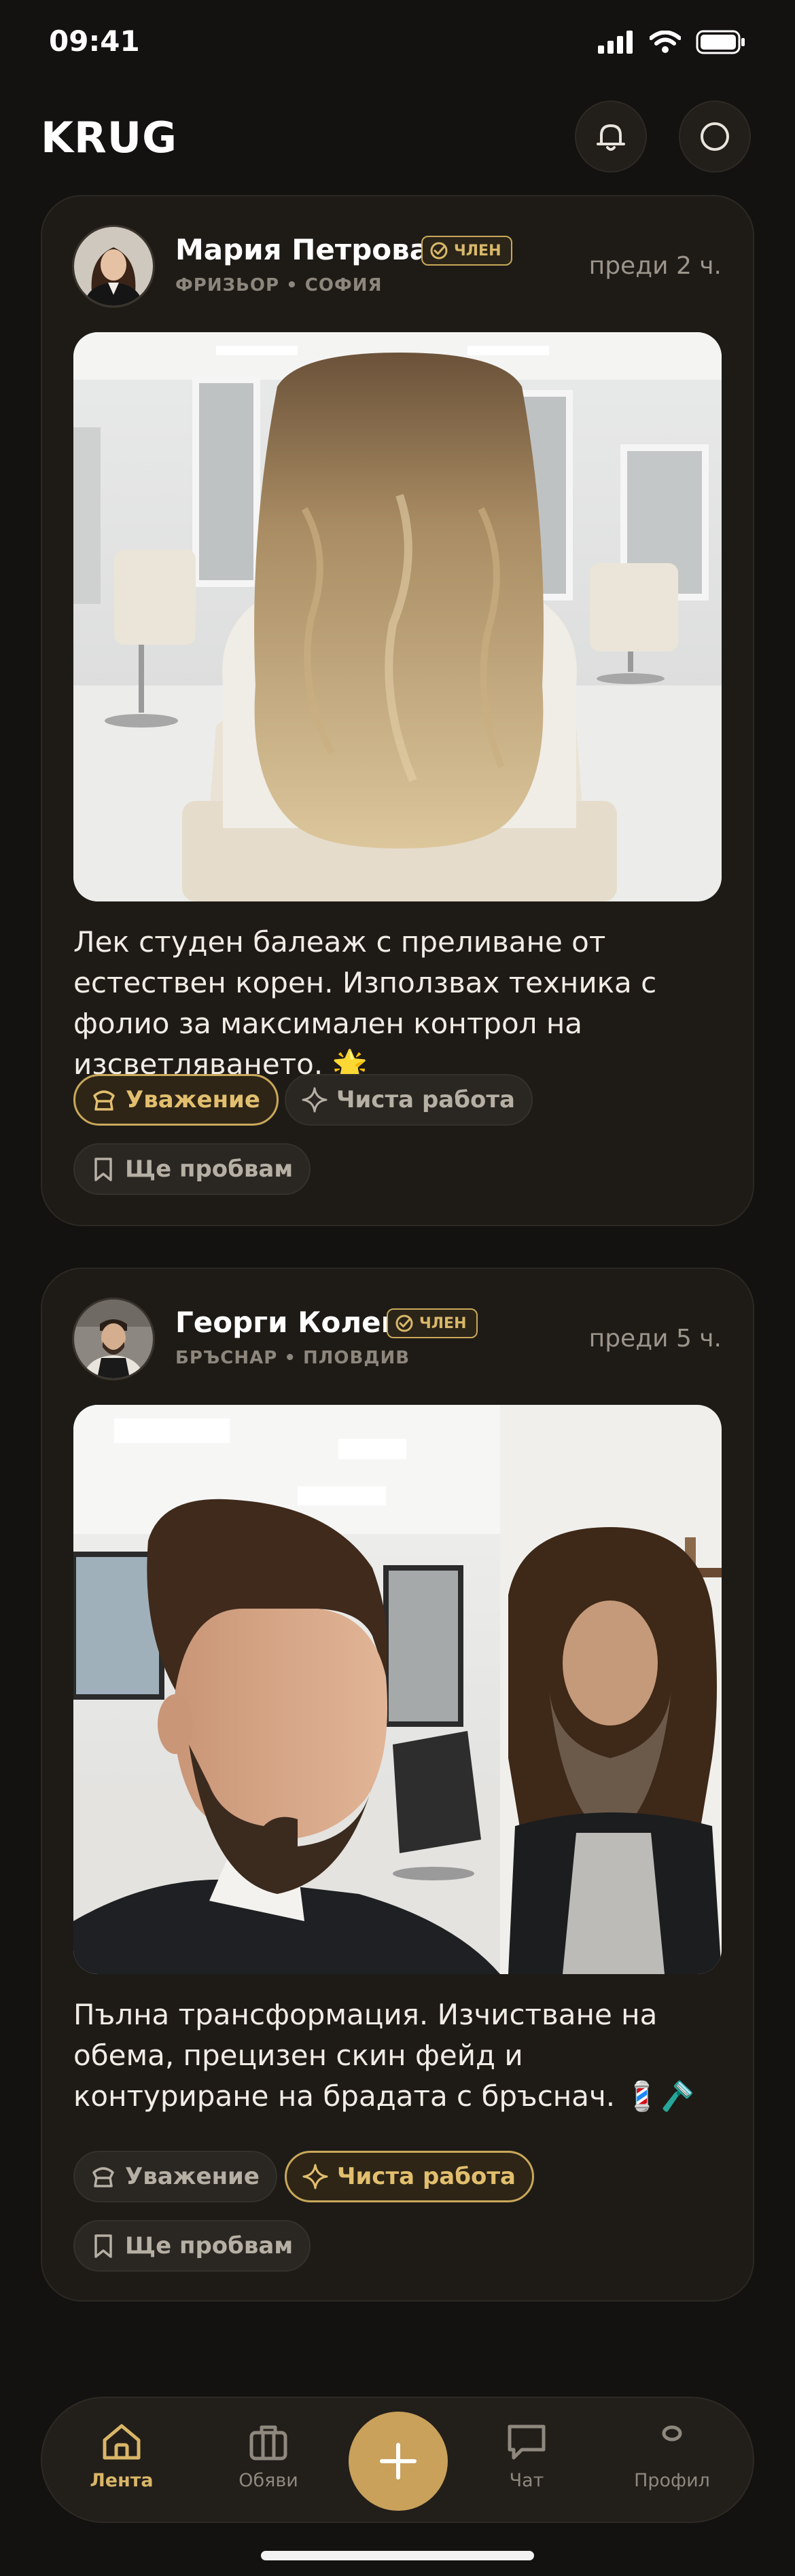 This screenshot has width=795, height=2576. Describe the element at coordinates (526, 2480) in the screenshot. I see `nav-label: Чат` at that location.